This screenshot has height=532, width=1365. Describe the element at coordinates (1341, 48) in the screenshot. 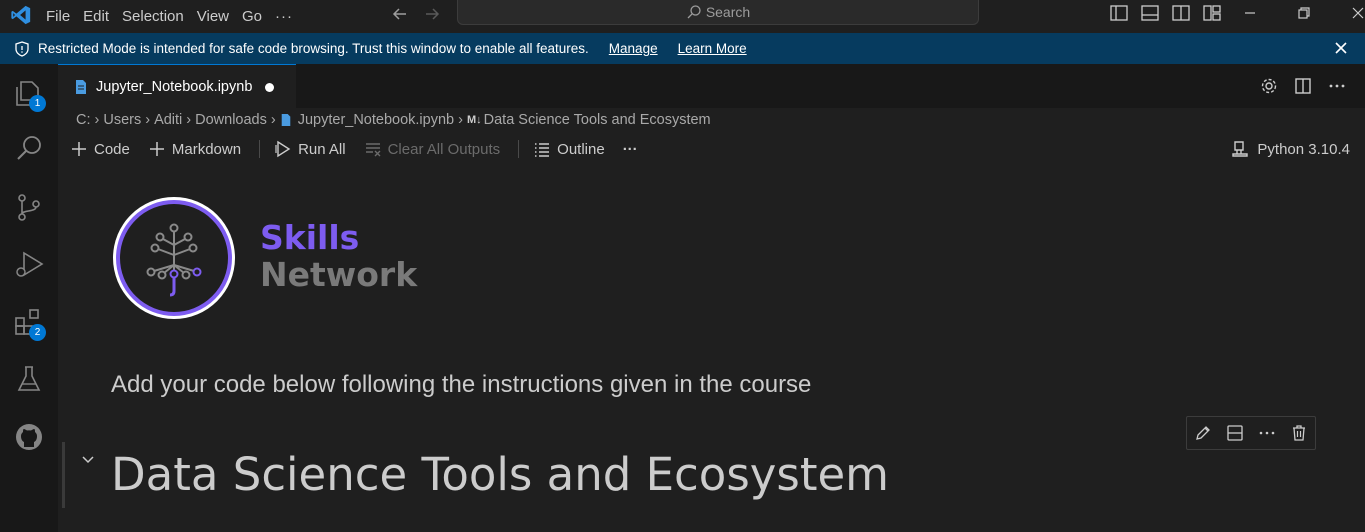

I see `close-banner-icon` at that location.